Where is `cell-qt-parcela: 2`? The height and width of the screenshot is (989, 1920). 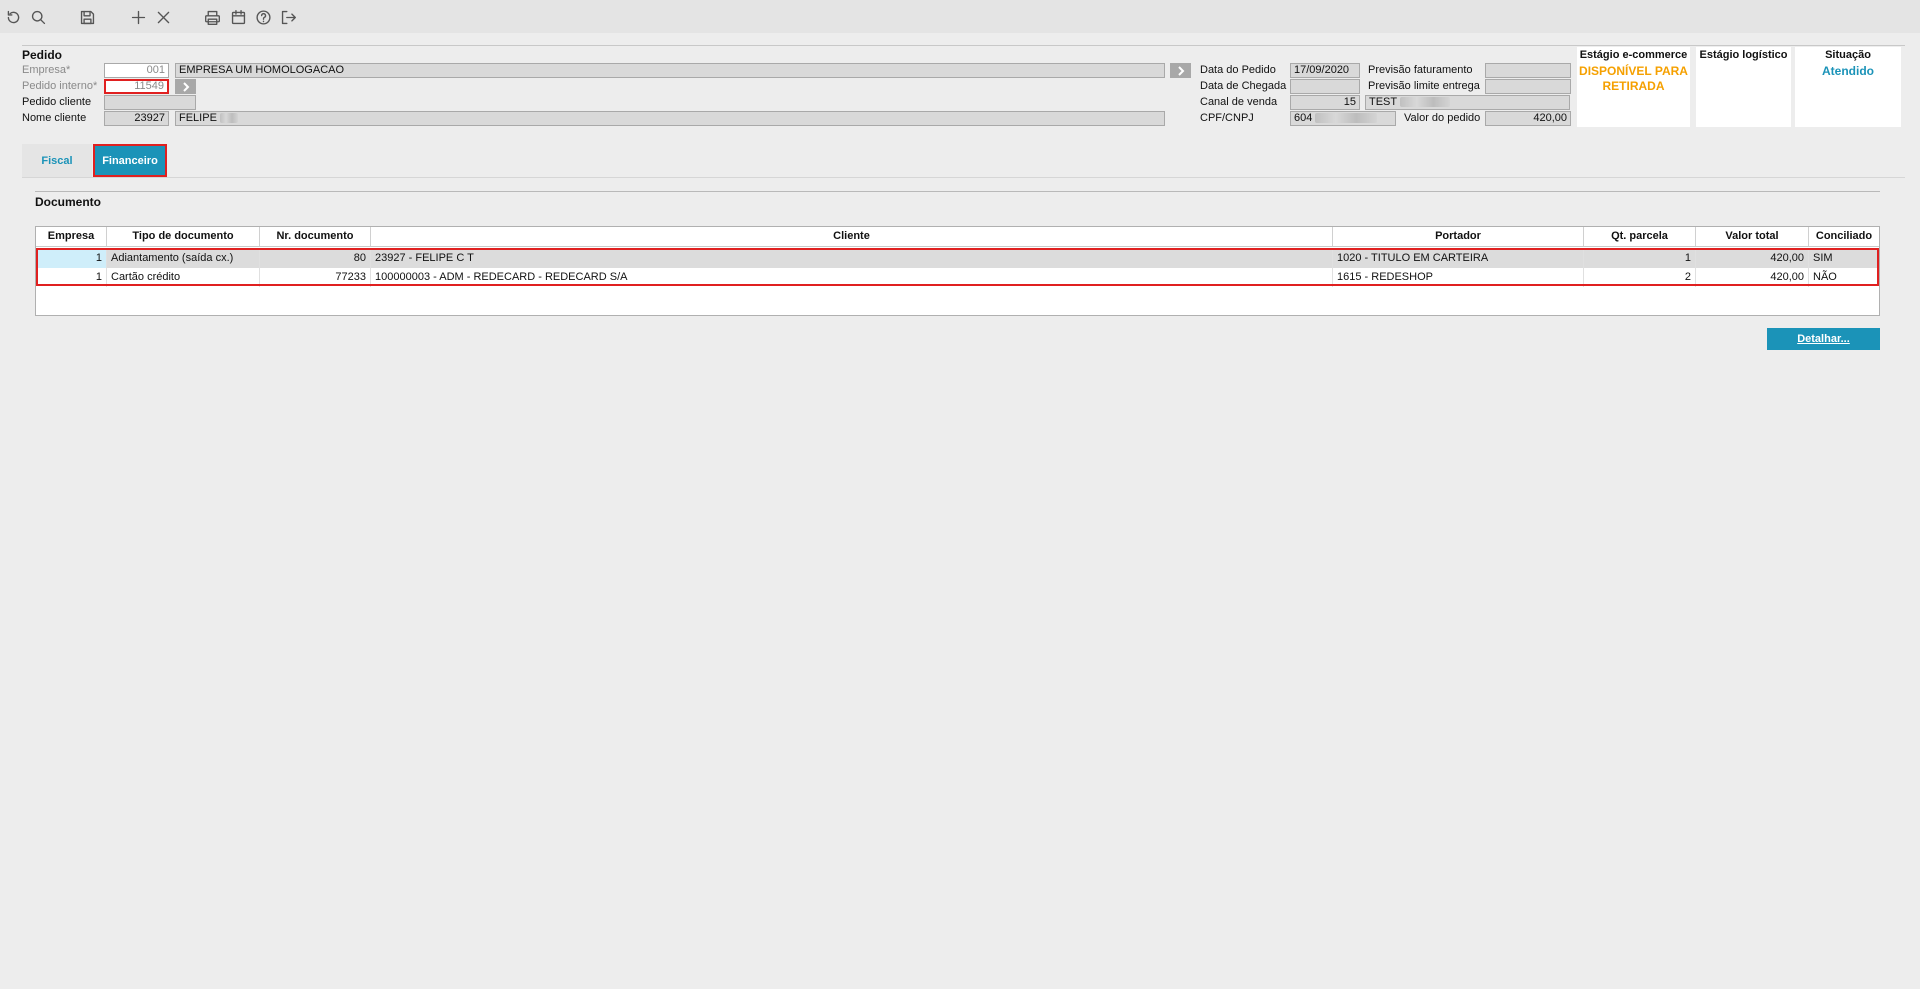
cell-qt-parcela: 2 is located at coordinates (1640, 277).